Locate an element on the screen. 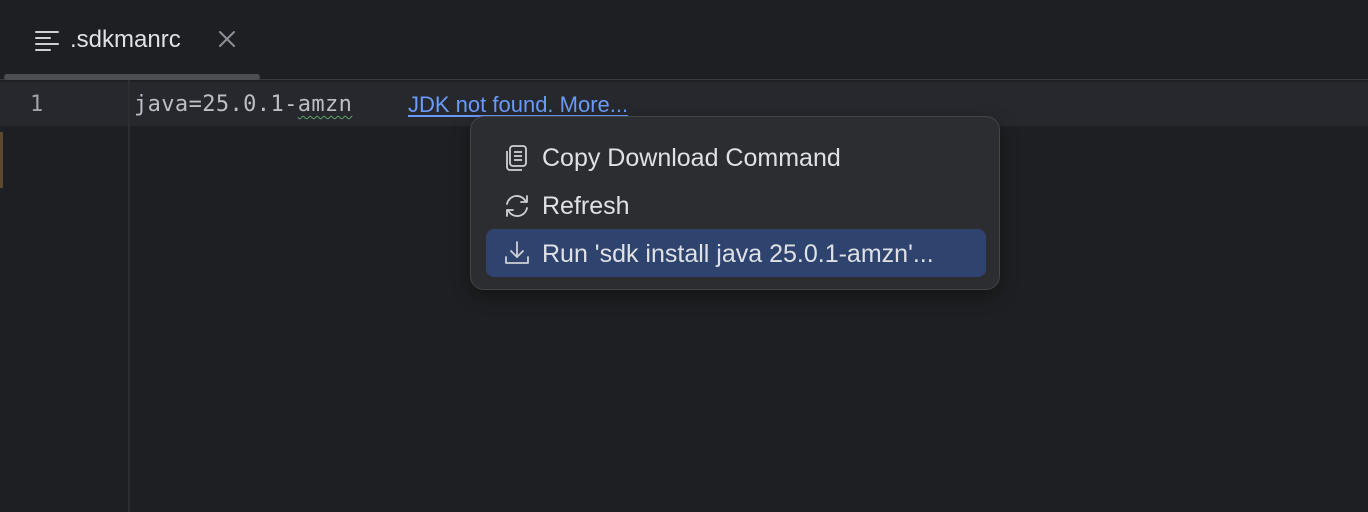 This screenshot has height=512, width=1368. code-line: java=25.0.1-amzn is located at coordinates (243, 105).